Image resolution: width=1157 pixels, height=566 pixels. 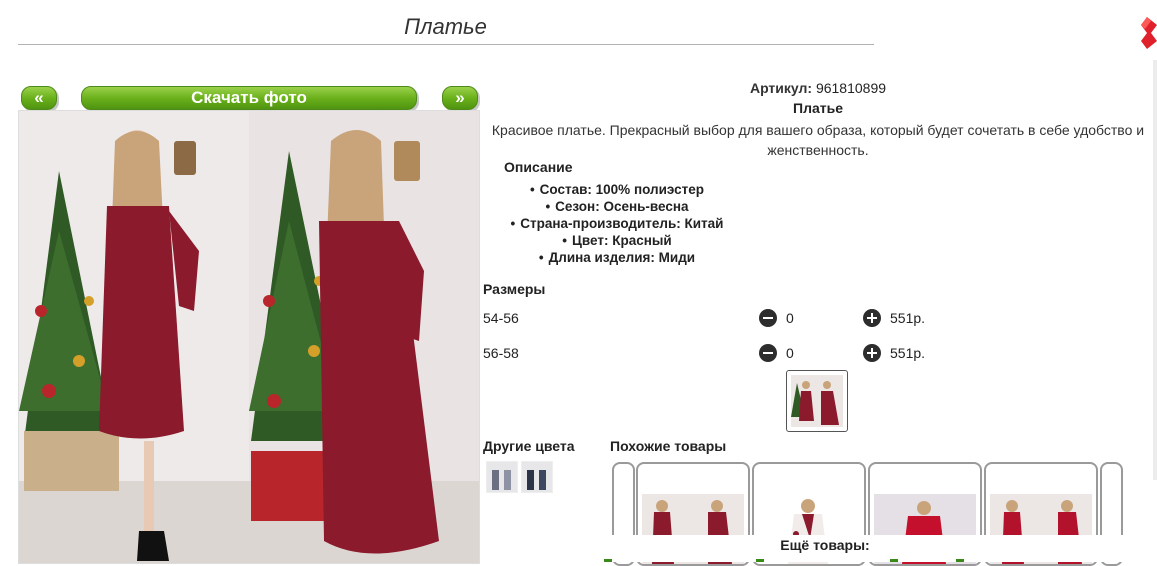 I want to click on page-title: Платье, so click(x=445, y=26).